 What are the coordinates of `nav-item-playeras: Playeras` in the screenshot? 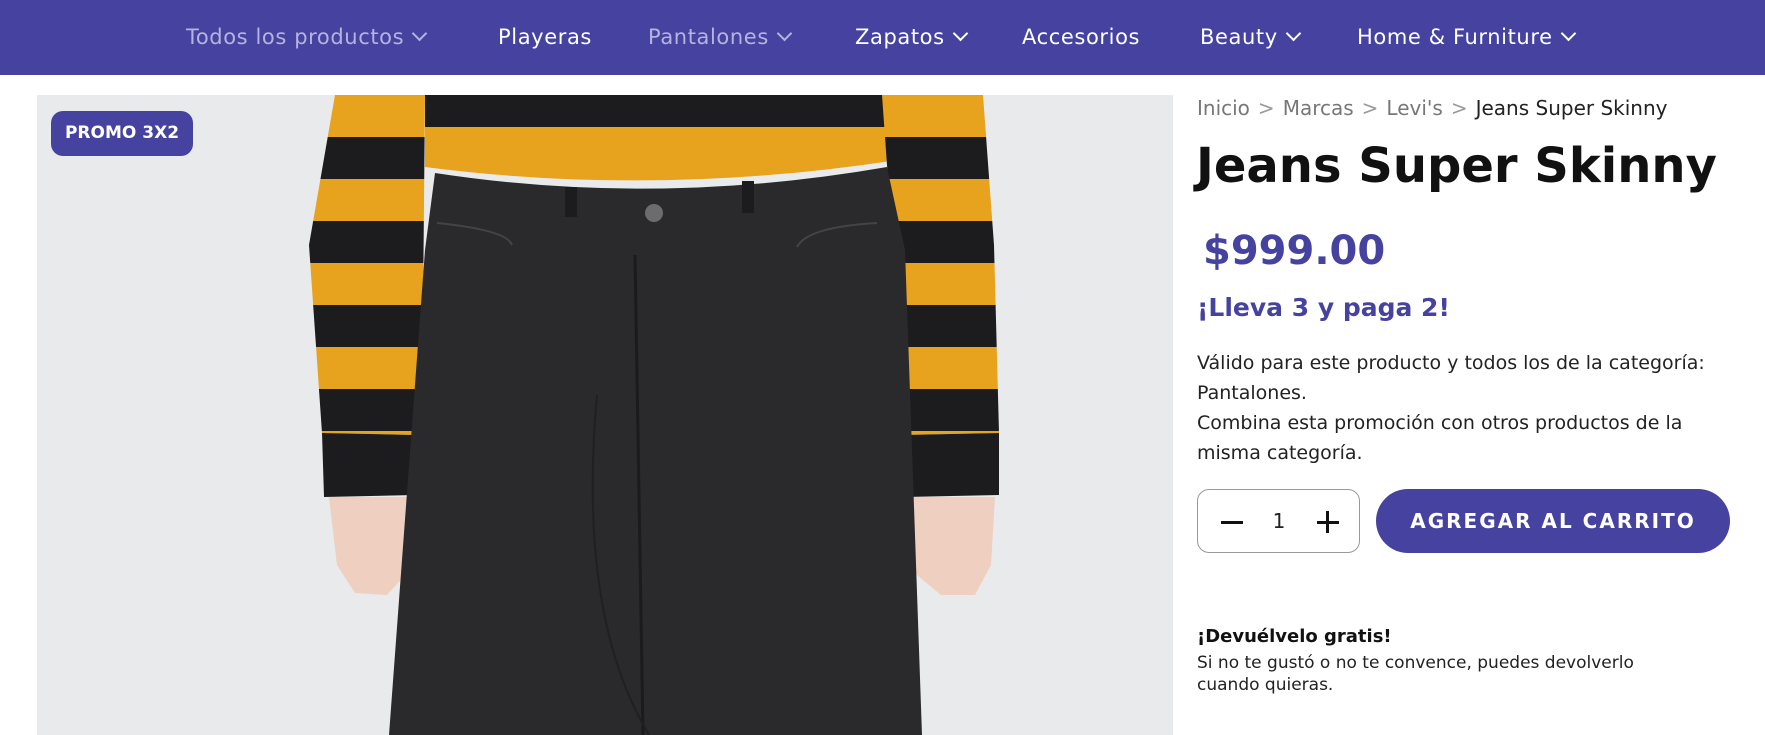 It's located at (545, 37).